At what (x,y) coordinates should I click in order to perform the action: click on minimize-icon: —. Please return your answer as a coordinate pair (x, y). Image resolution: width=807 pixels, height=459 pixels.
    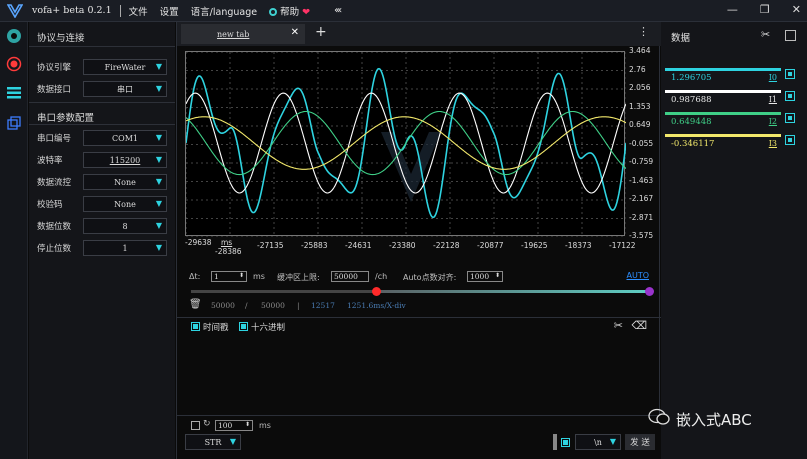
    Looking at the image, I should click on (732, 9).